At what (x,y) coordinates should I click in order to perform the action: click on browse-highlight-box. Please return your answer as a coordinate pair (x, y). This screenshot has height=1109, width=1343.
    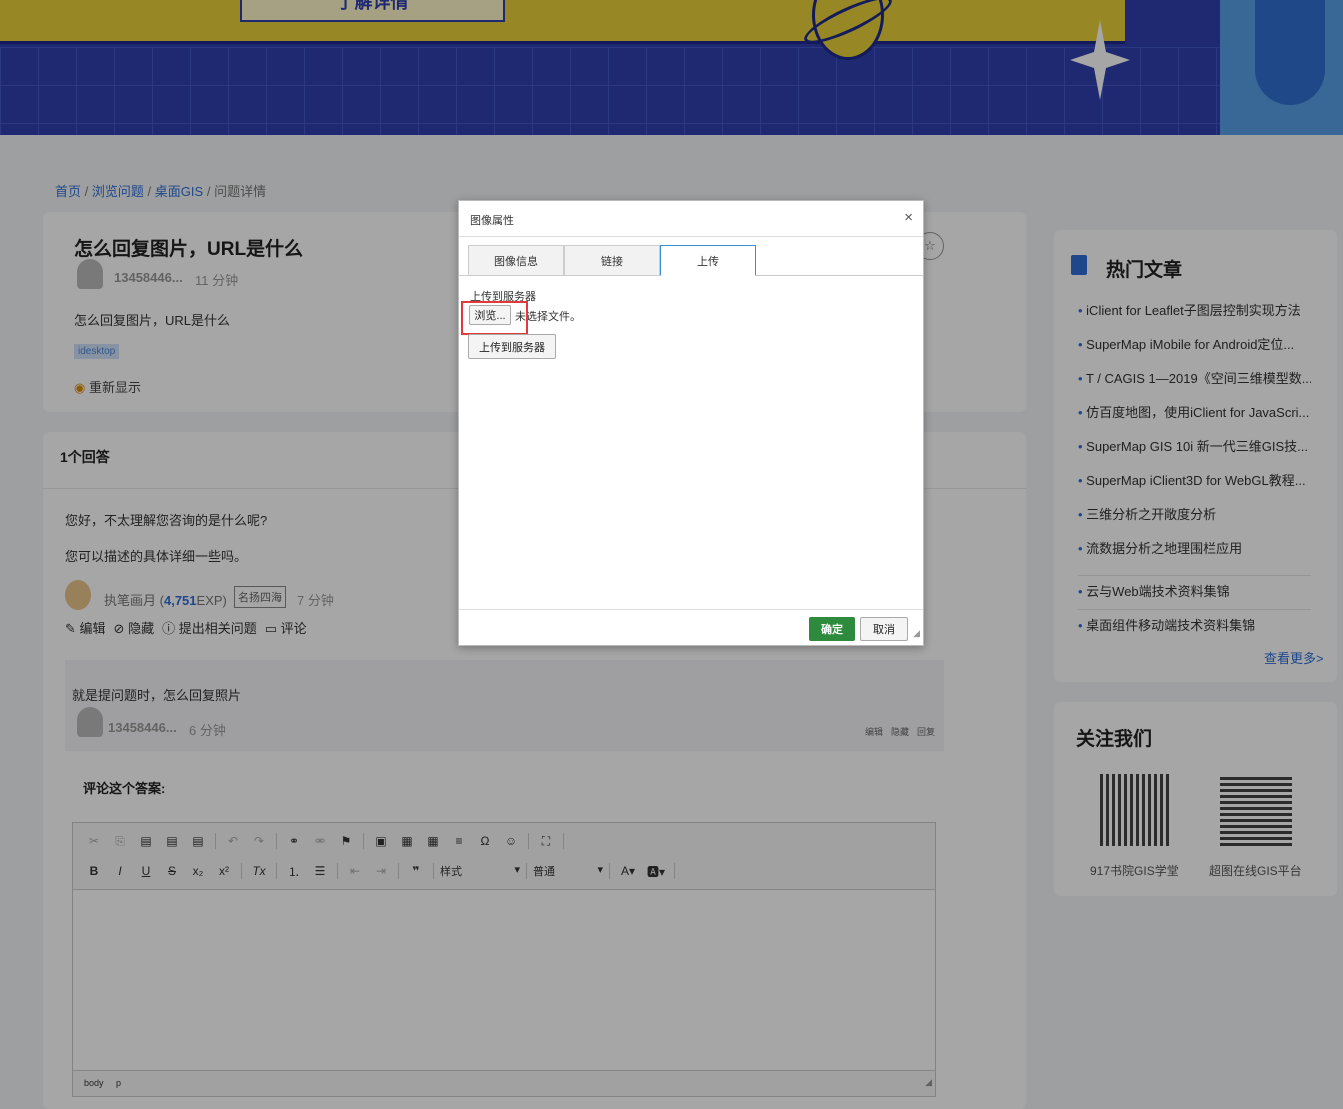
    Looking at the image, I should click on (494, 318).